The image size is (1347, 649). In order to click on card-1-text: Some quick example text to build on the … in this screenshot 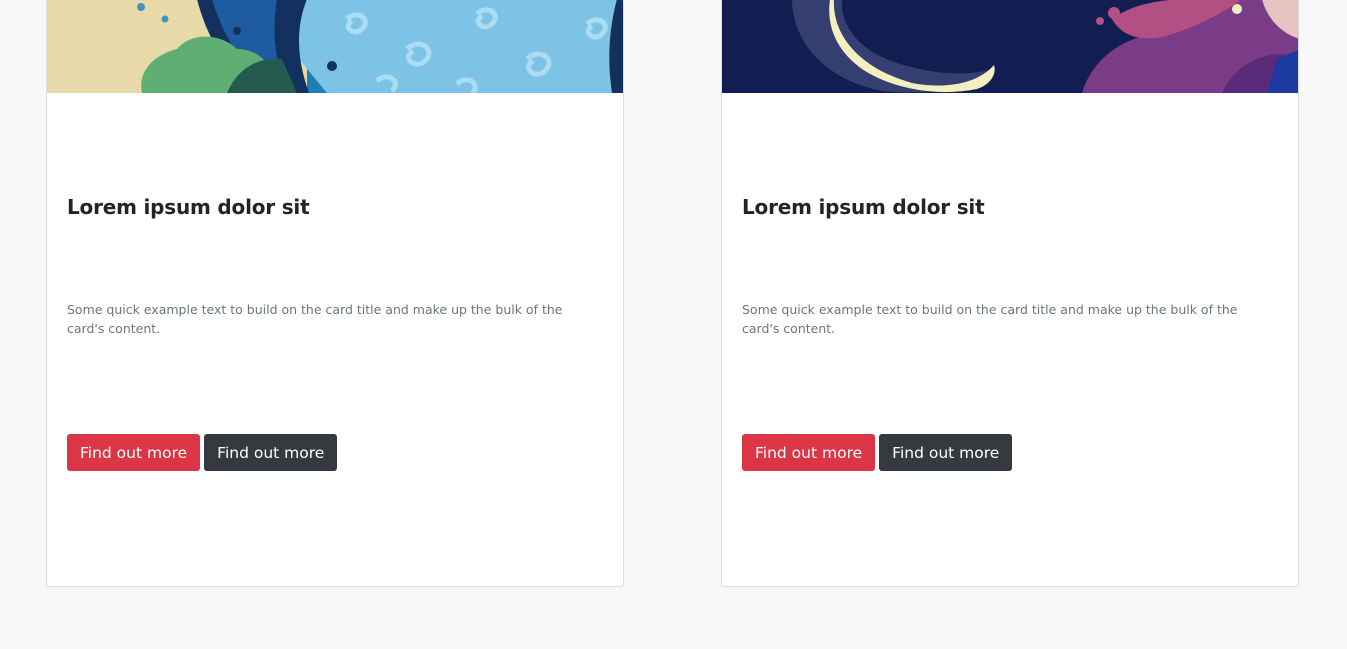, I will do `click(315, 319)`.